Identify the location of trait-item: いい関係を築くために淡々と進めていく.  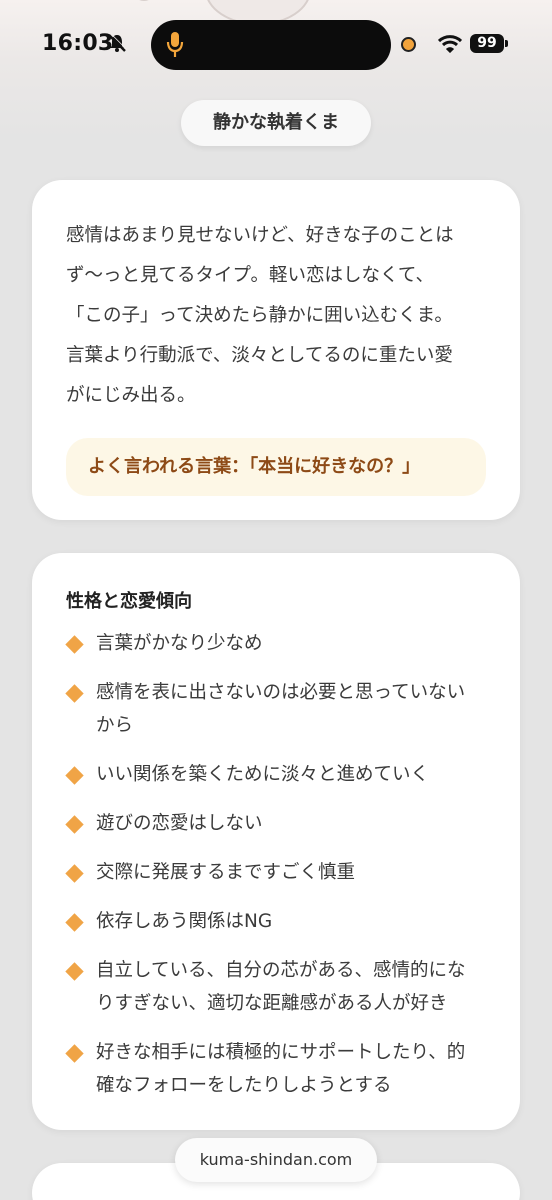
(275, 774).